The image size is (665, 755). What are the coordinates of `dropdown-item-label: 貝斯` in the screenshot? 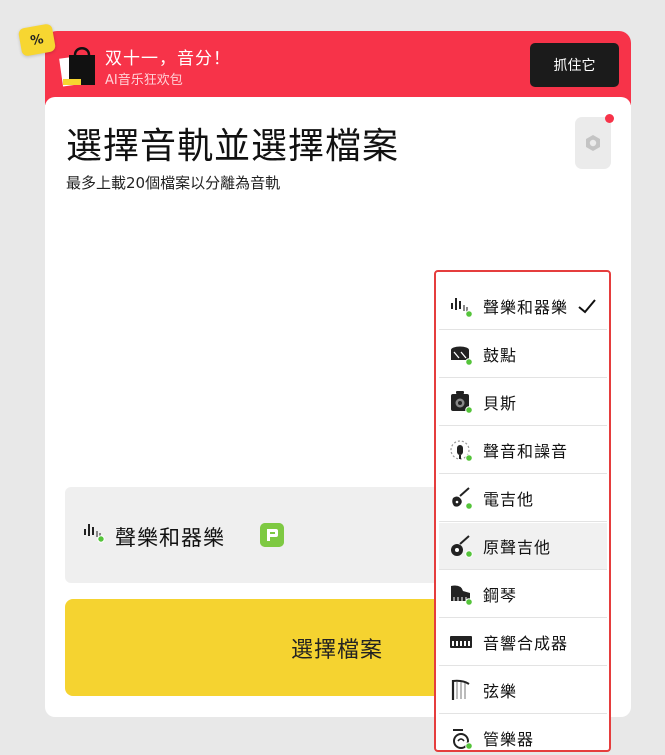 It's located at (500, 403).